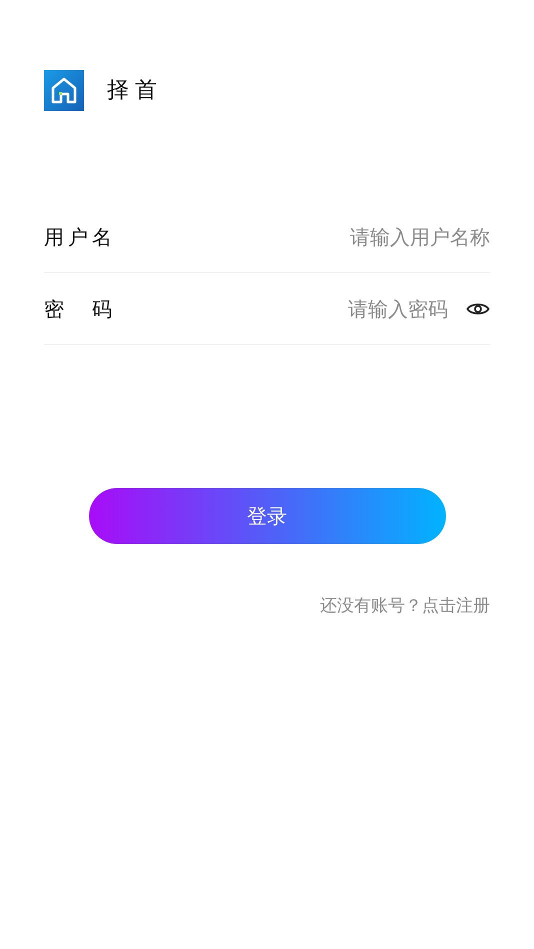 The width and height of the screenshot is (534, 949). What do you see at coordinates (303, 237) in the screenshot?
I see `input-field: 请输入用户名称` at bounding box center [303, 237].